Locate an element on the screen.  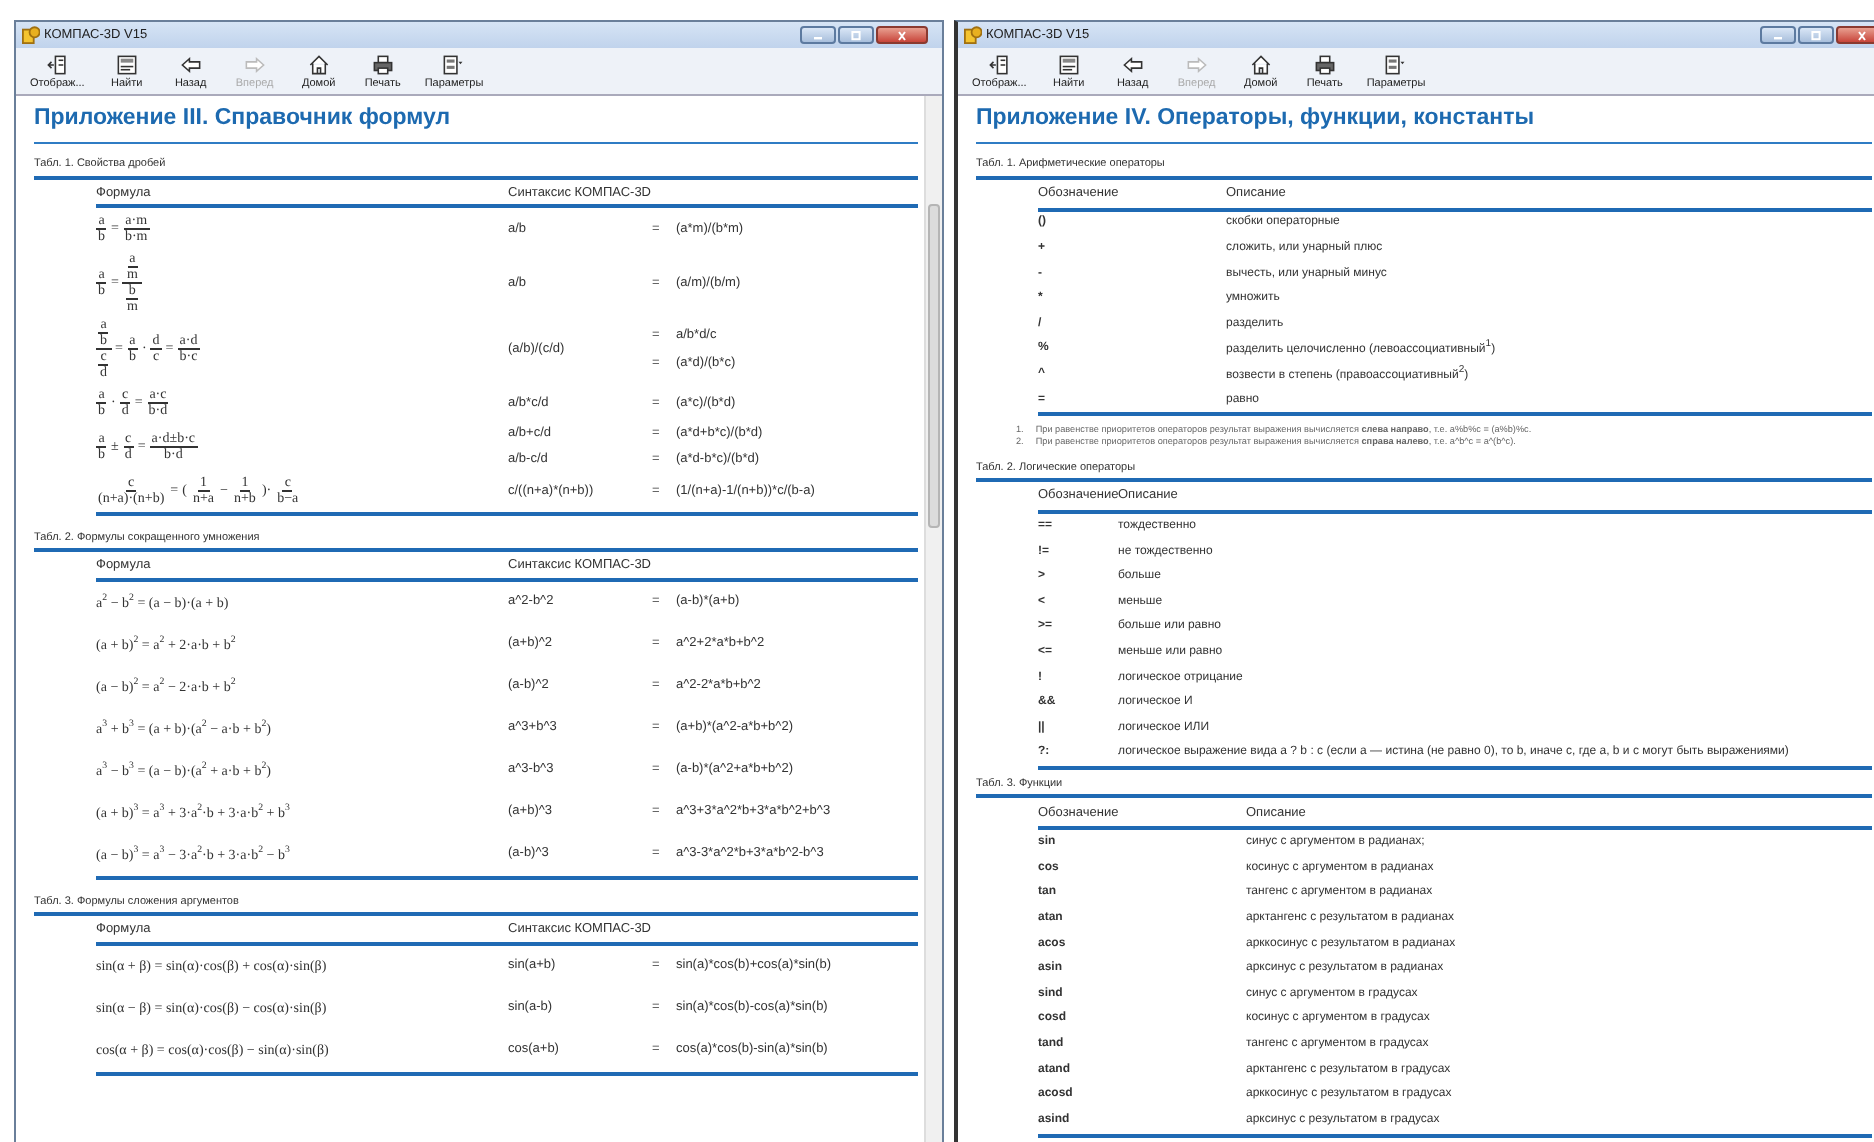
scrollbar is located at coordinates (933, 619).